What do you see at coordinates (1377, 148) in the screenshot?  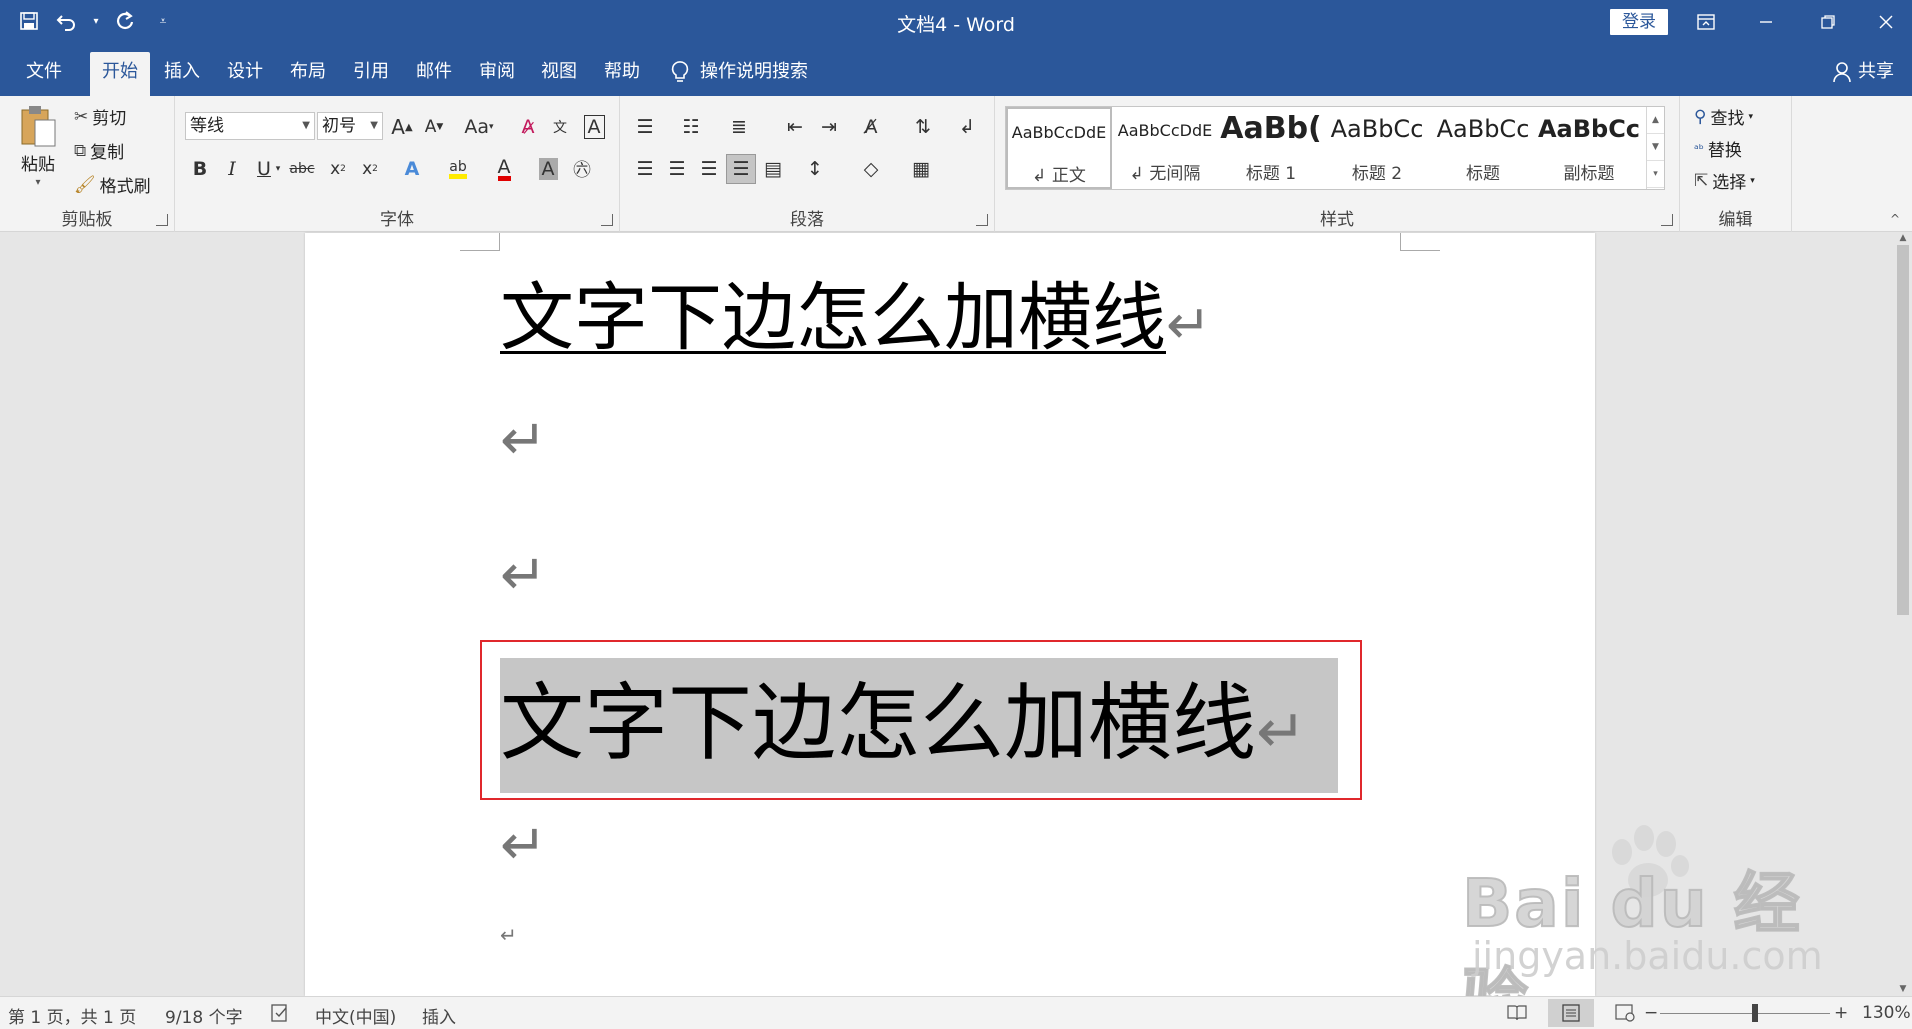 I see `style-heading-2: AaBbCc 标题 2` at bounding box center [1377, 148].